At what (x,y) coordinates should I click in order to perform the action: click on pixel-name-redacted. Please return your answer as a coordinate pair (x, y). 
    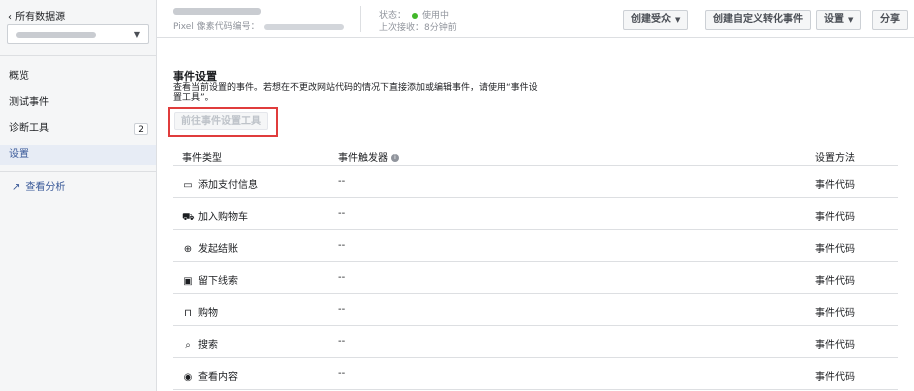
    Looking at the image, I should click on (217, 11).